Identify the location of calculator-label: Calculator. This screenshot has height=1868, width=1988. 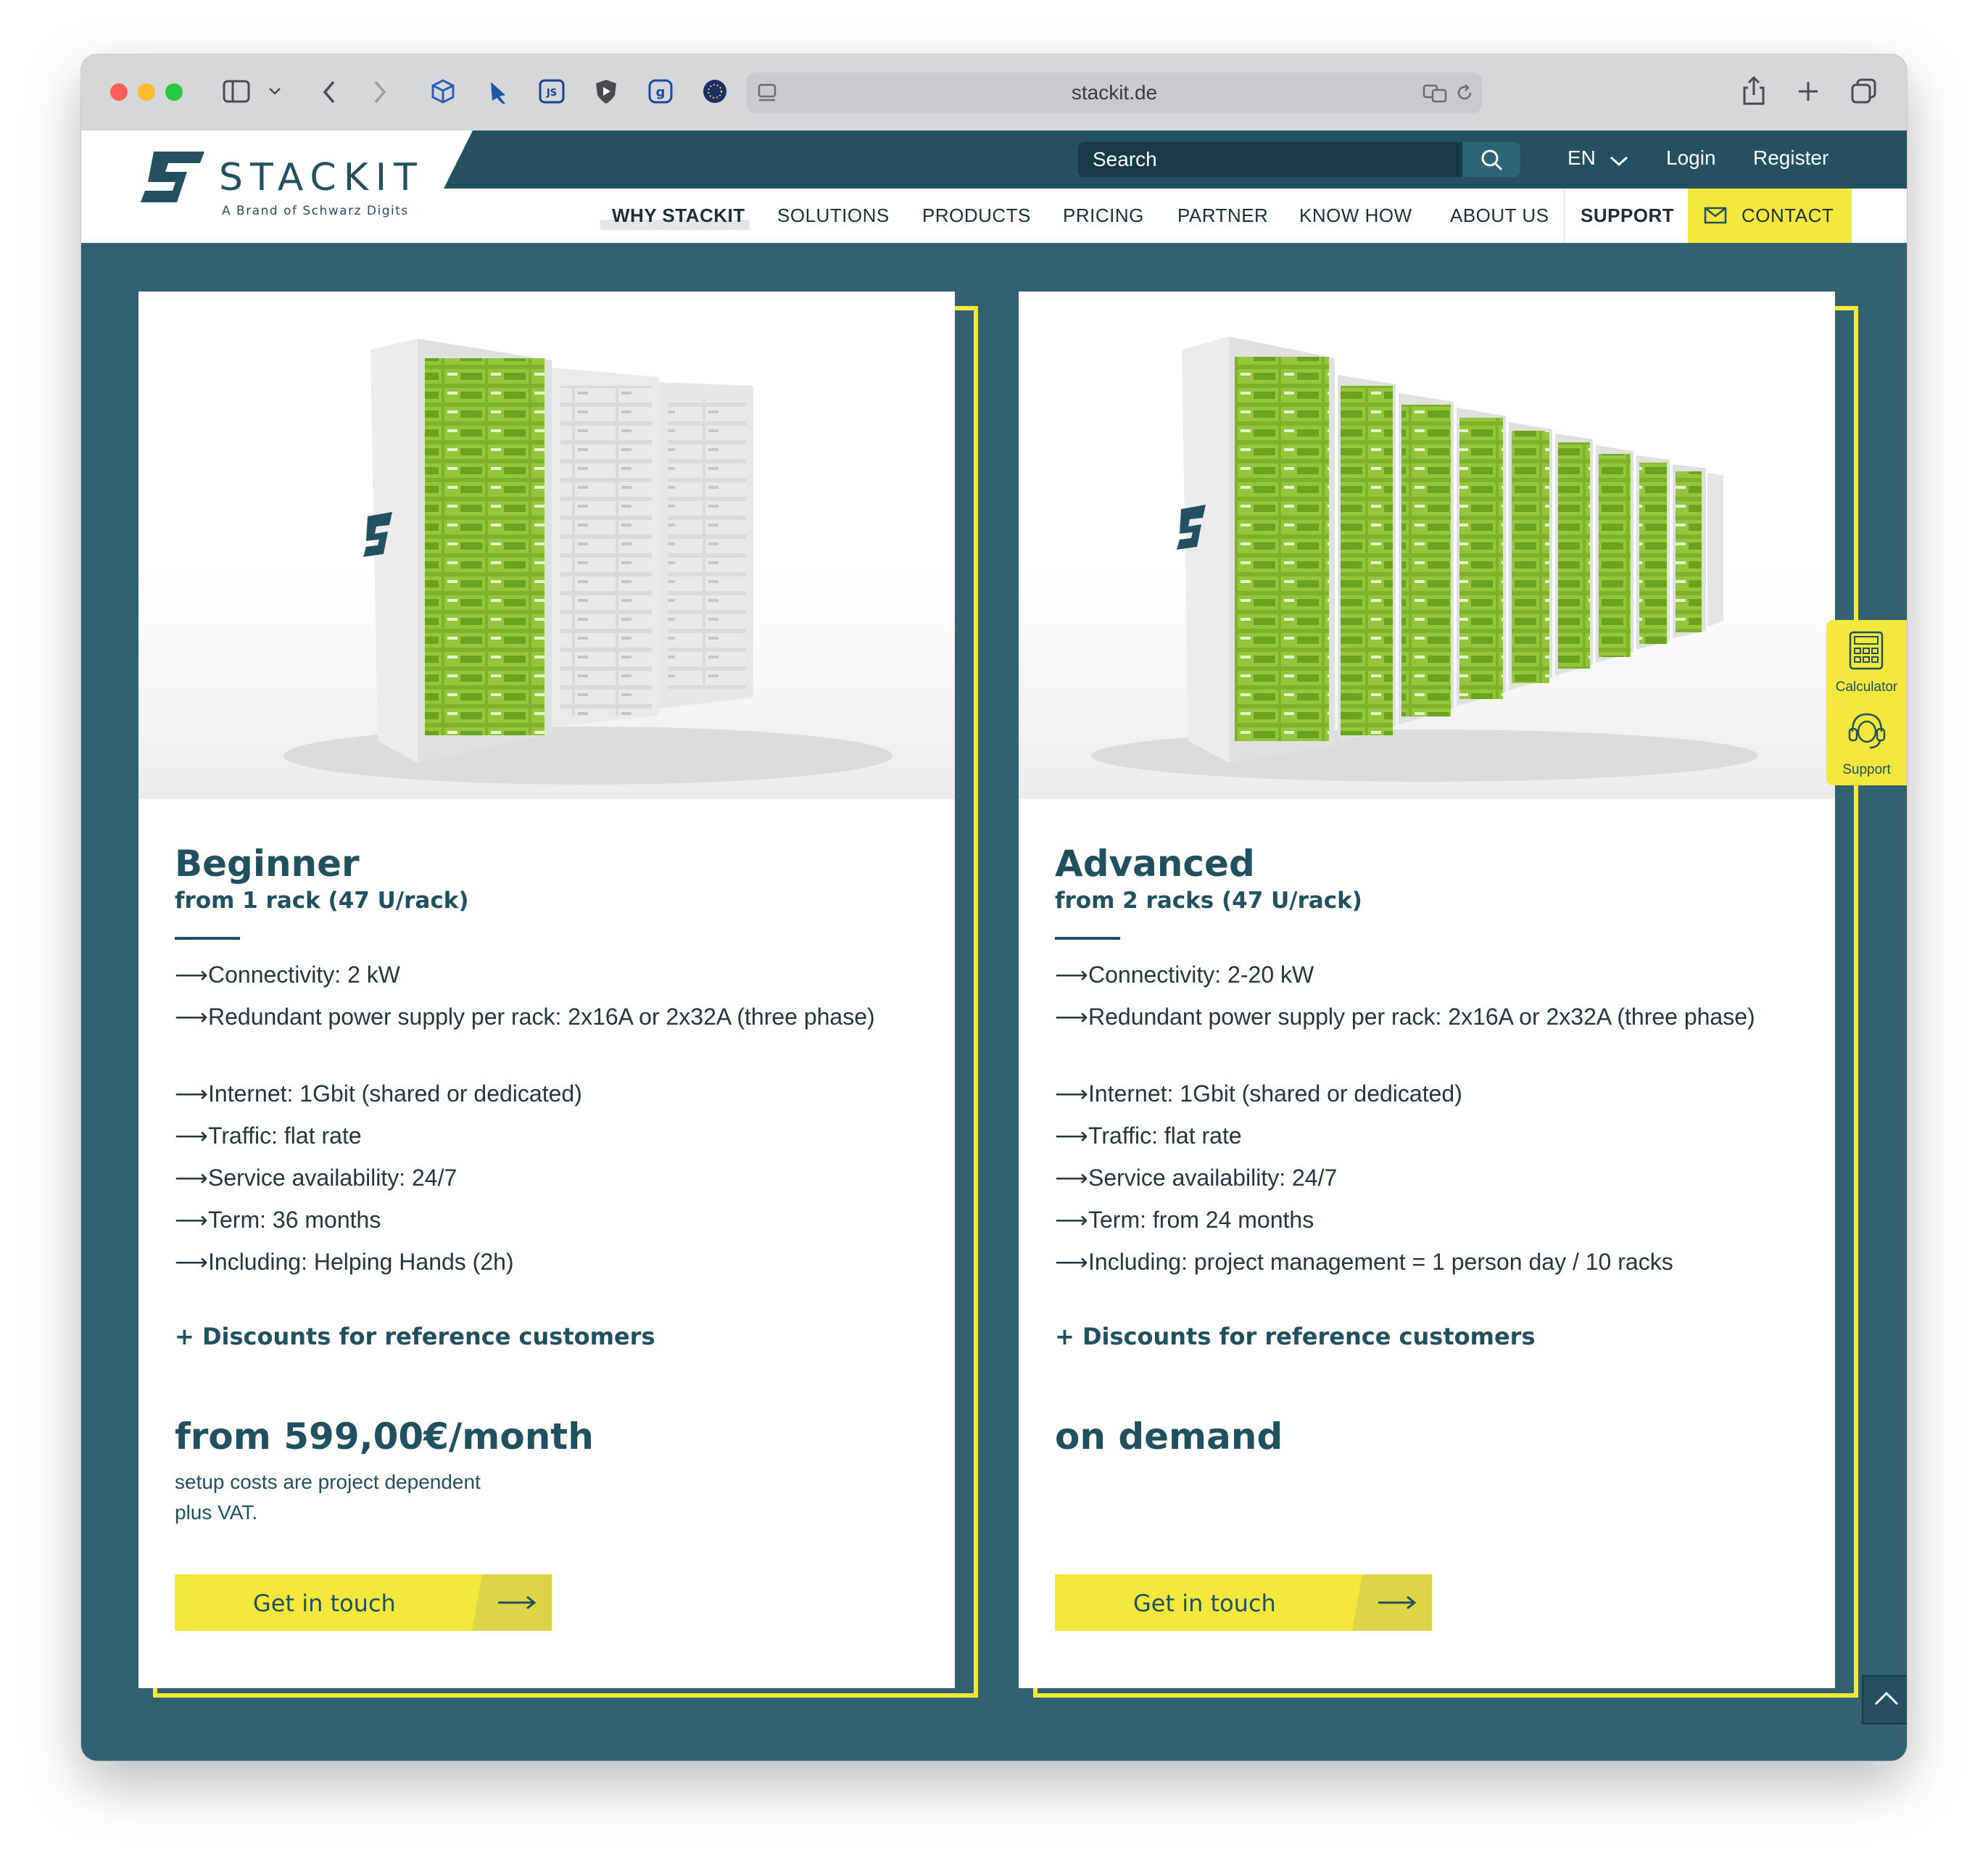
(1866, 687).